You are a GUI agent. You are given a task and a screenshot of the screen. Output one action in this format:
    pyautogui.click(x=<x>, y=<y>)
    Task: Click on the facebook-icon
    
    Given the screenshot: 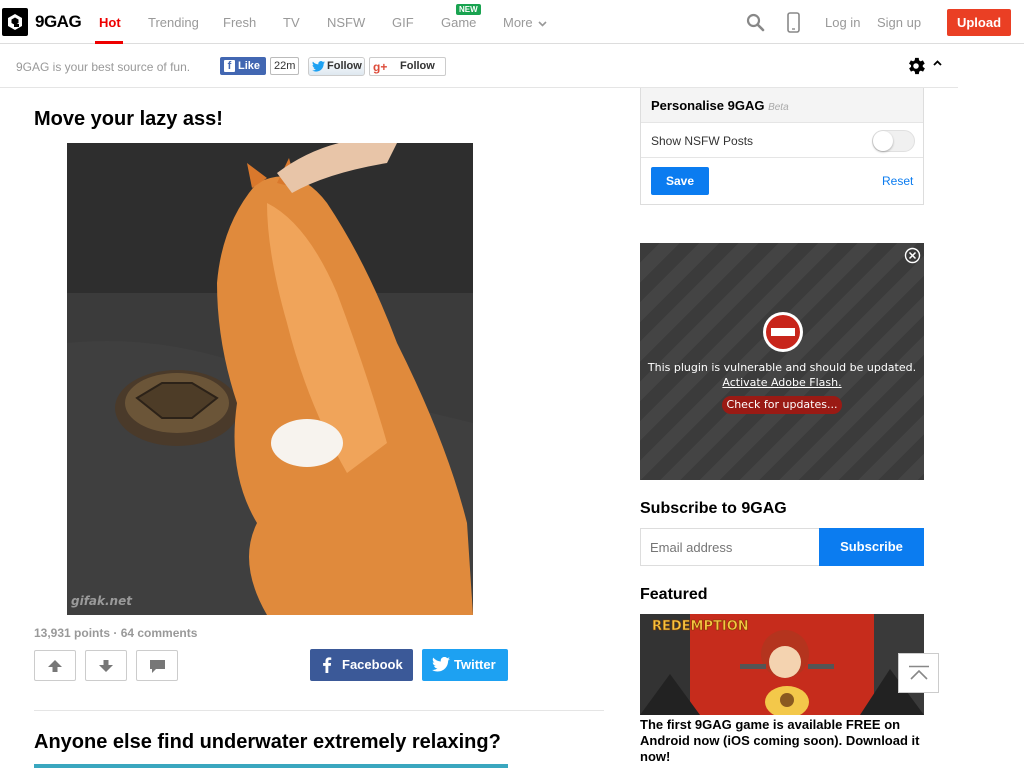 What is the action you would take?
    pyautogui.click(x=327, y=665)
    